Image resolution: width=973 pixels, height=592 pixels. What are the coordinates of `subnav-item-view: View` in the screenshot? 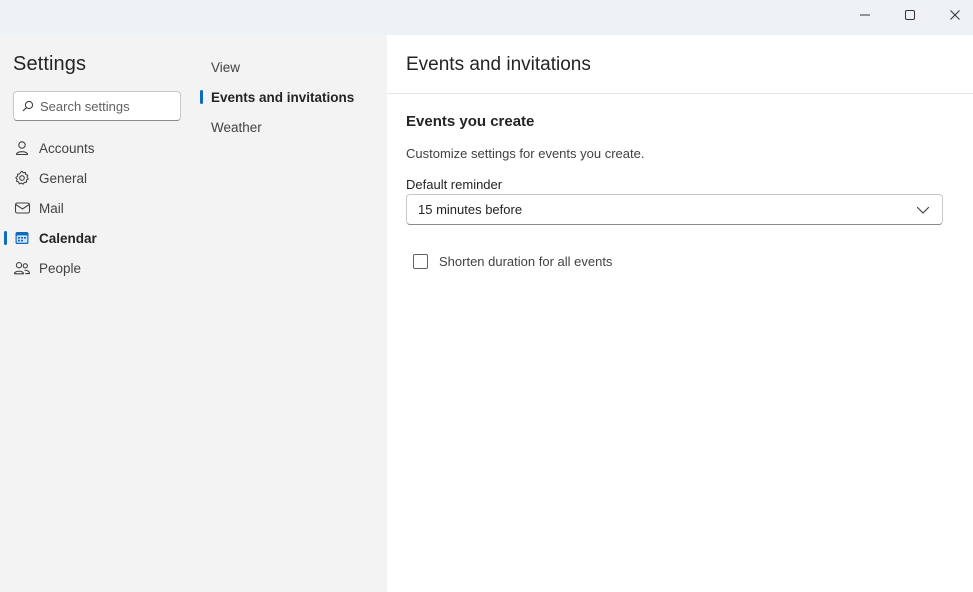 It's located at (292, 67).